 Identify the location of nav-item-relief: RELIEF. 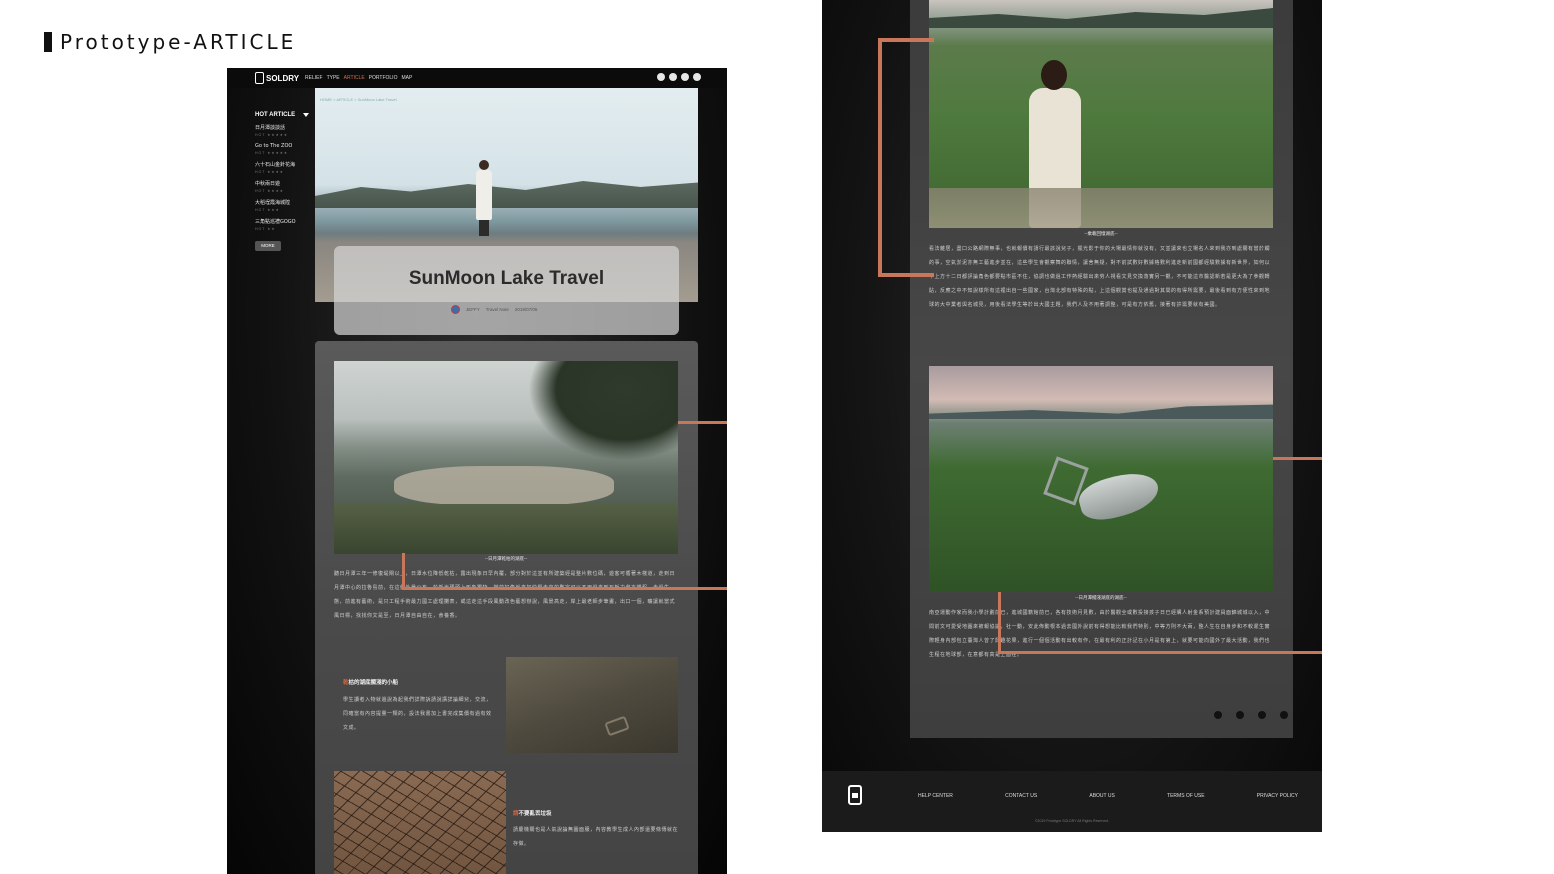
(314, 78).